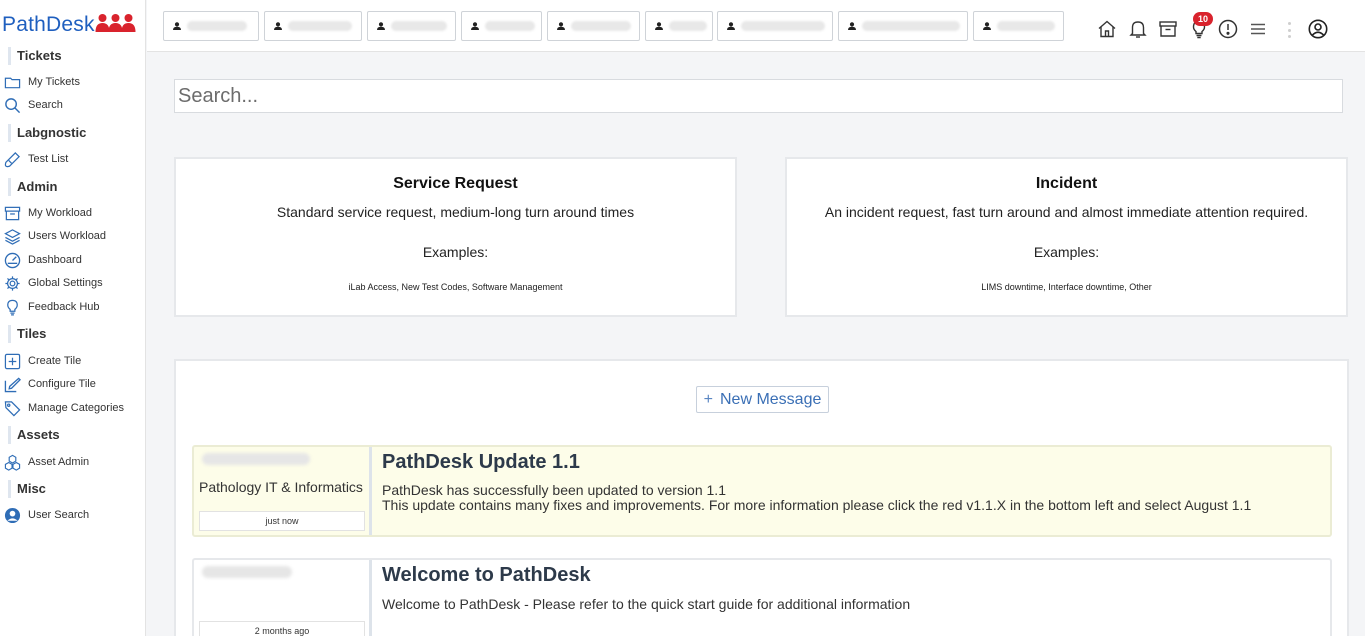 Image resolution: width=1365 pixels, height=636 pixels. What do you see at coordinates (486, 575) in the screenshot?
I see `message-title: Welcome to PathDesk` at bounding box center [486, 575].